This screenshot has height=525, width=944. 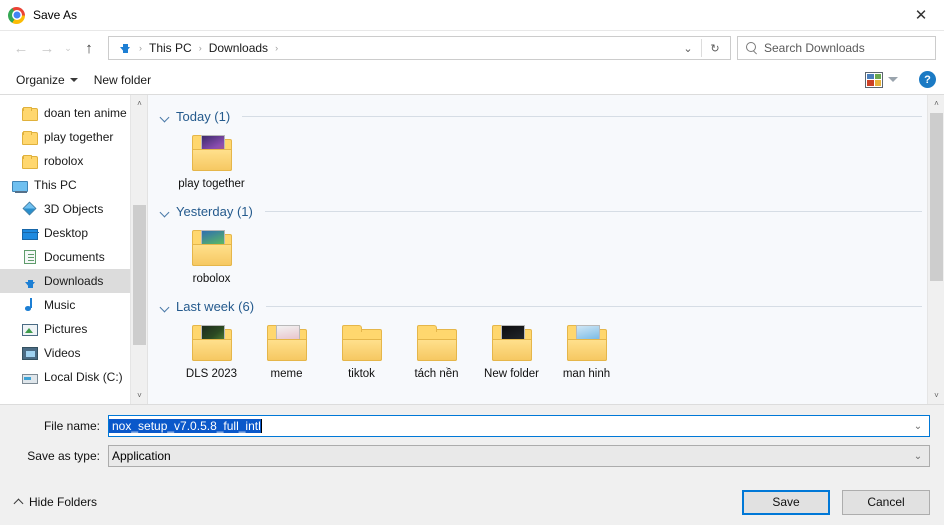 I want to click on save-as-type-select: Application ⌄, so click(x=519, y=456).